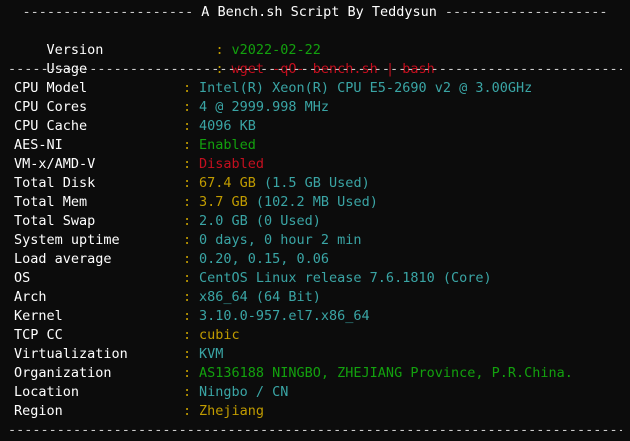  Describe the element at coordinates (135, 145) in the screenshot. I see `system-info-row: AES-NI: Enabled` at that location.